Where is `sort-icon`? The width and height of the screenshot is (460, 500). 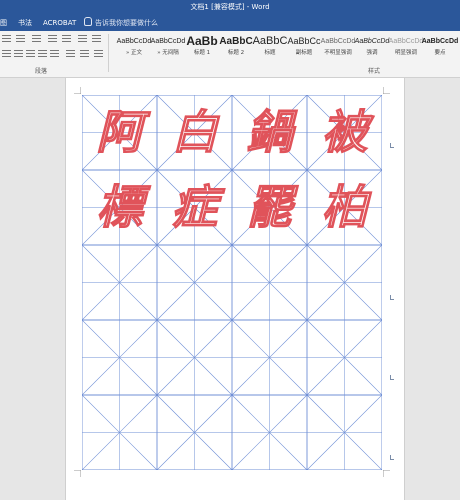
sort-icon is located at coordinates (82, 38).